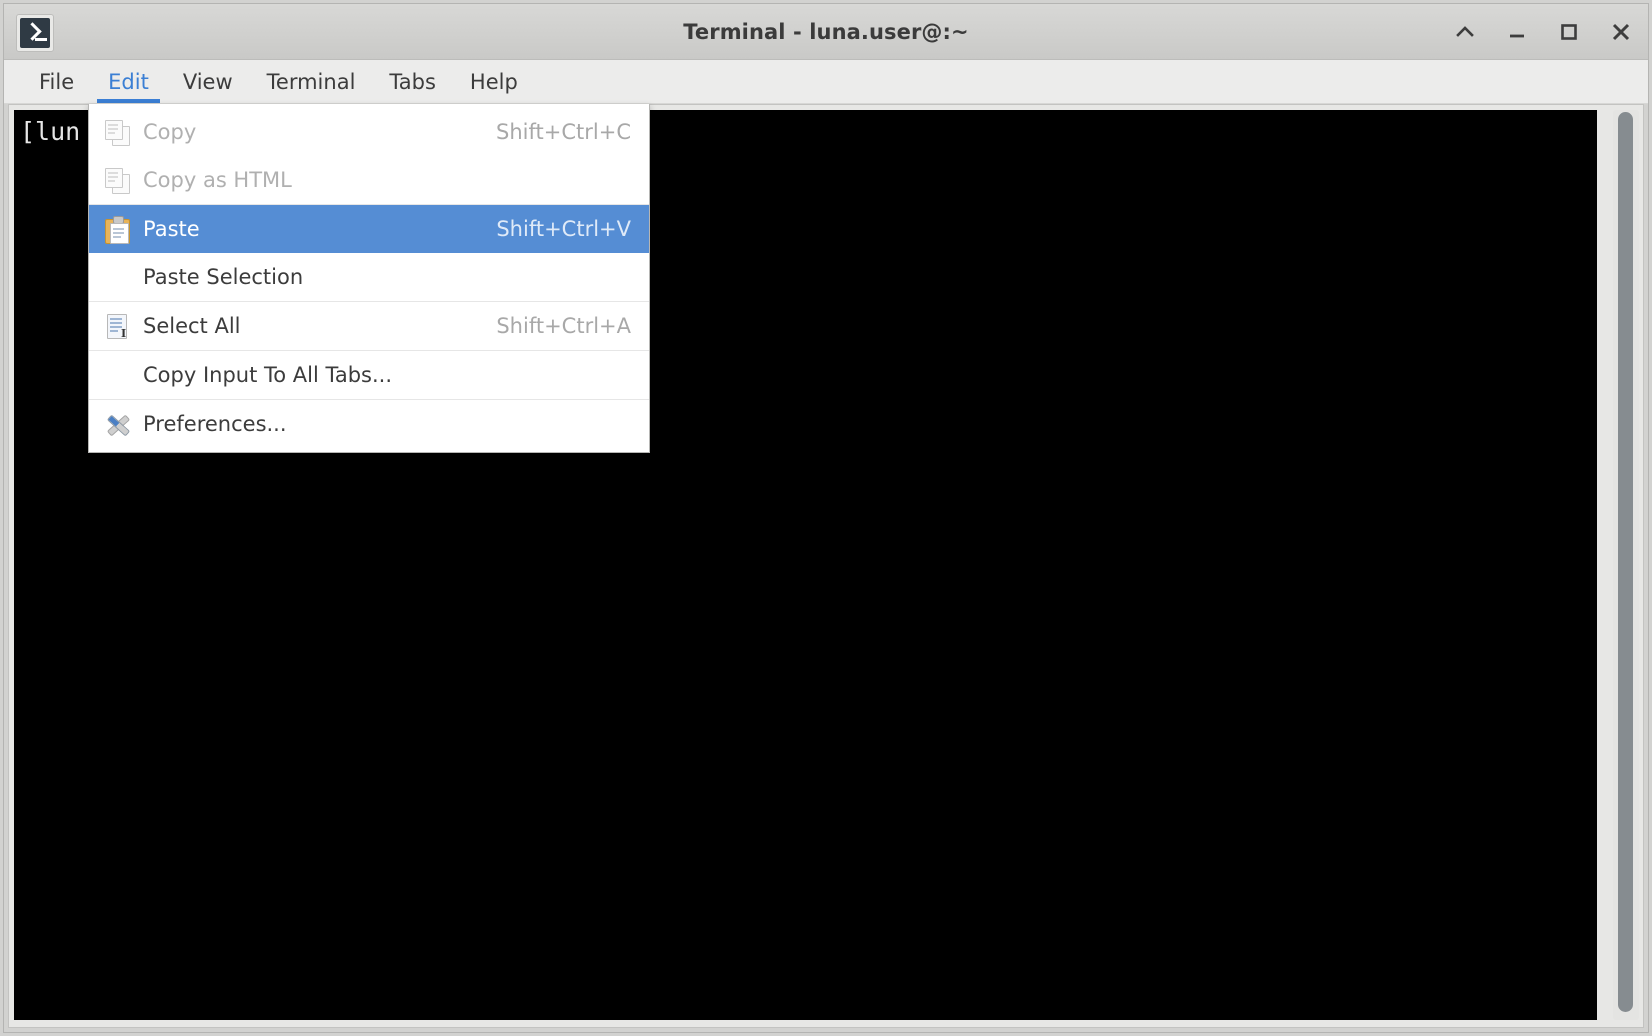  What do you see at coordinates (826, 82) in the screenshot?
I see `menu-bar: File Edit View Terminal Tabs Help` at bounding box center [826, 82].